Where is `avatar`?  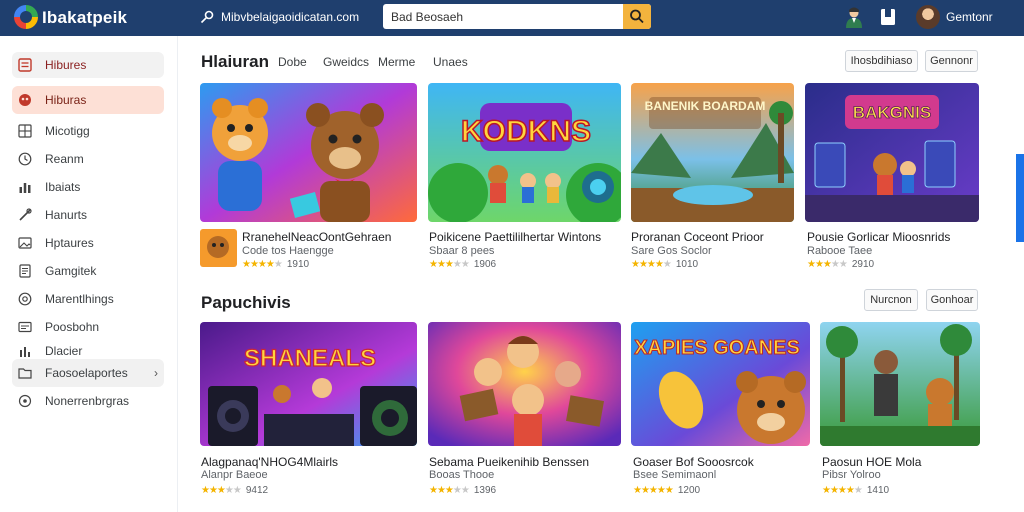
avatar is located at coordinates (928, 17).